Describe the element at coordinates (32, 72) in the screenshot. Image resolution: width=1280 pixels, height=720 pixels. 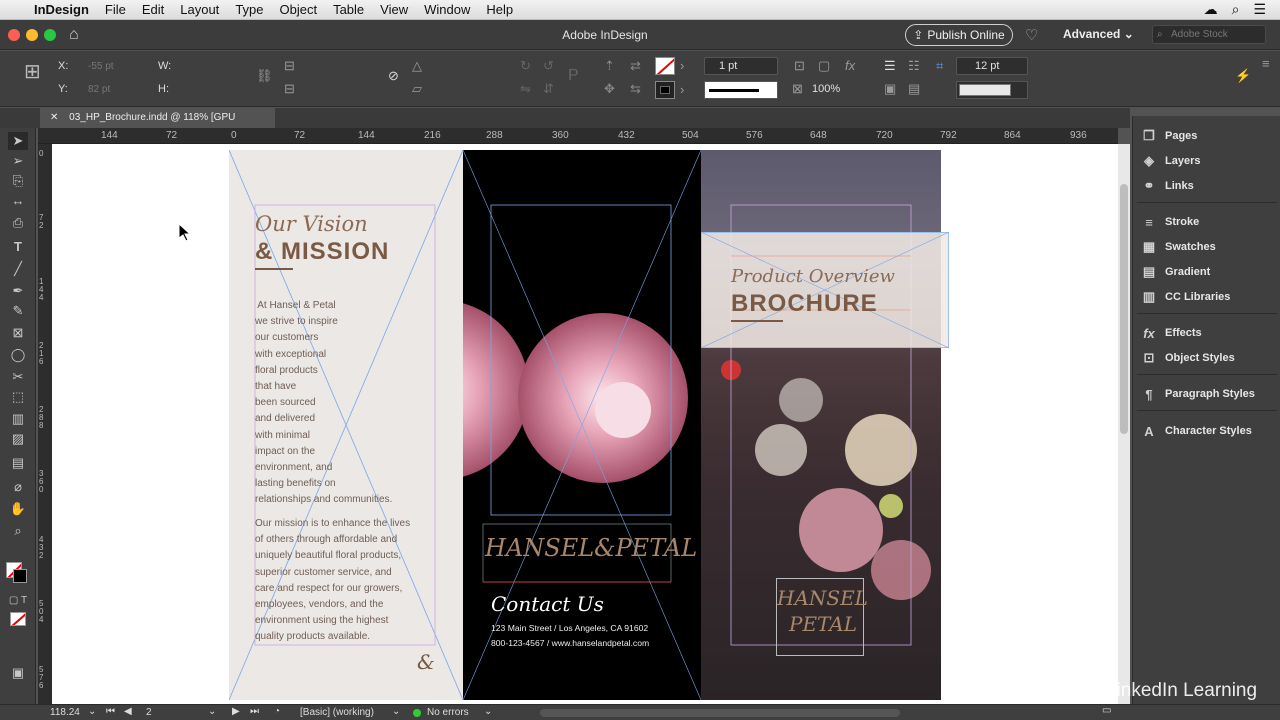
I see `reference-point-icon: ⊞` at that location.